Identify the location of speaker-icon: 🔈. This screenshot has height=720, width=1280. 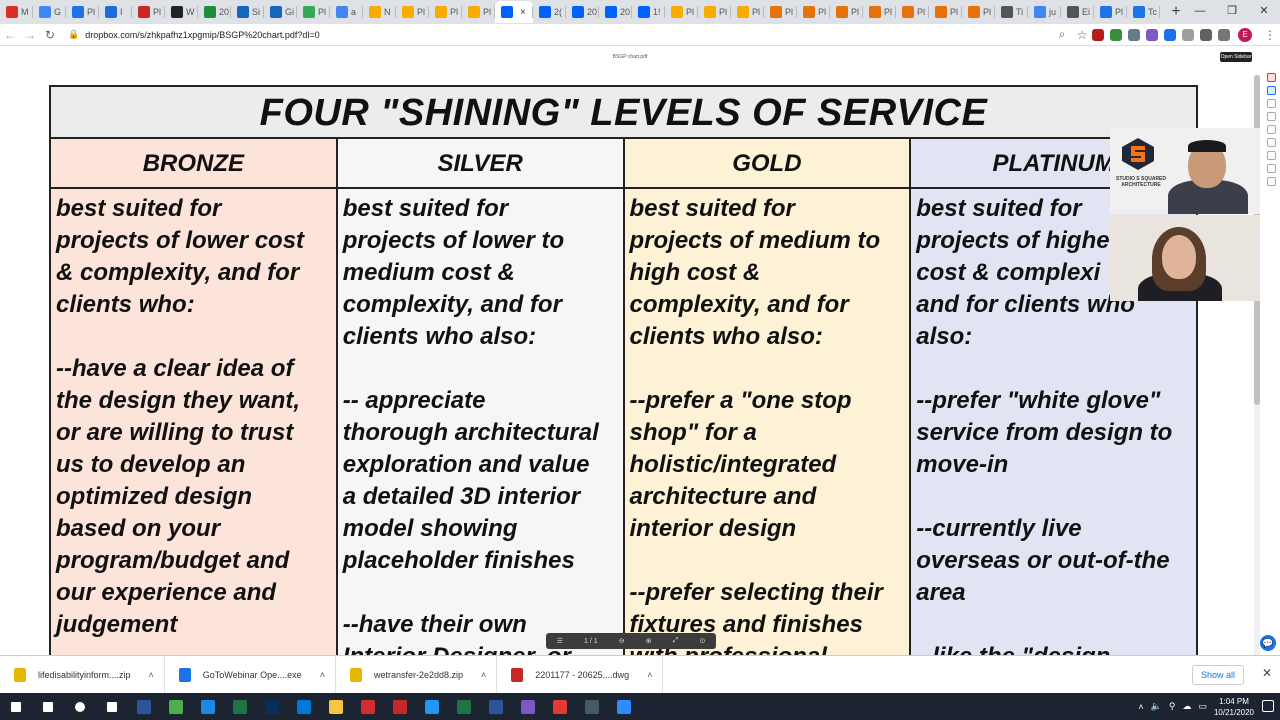
(1156, 706).